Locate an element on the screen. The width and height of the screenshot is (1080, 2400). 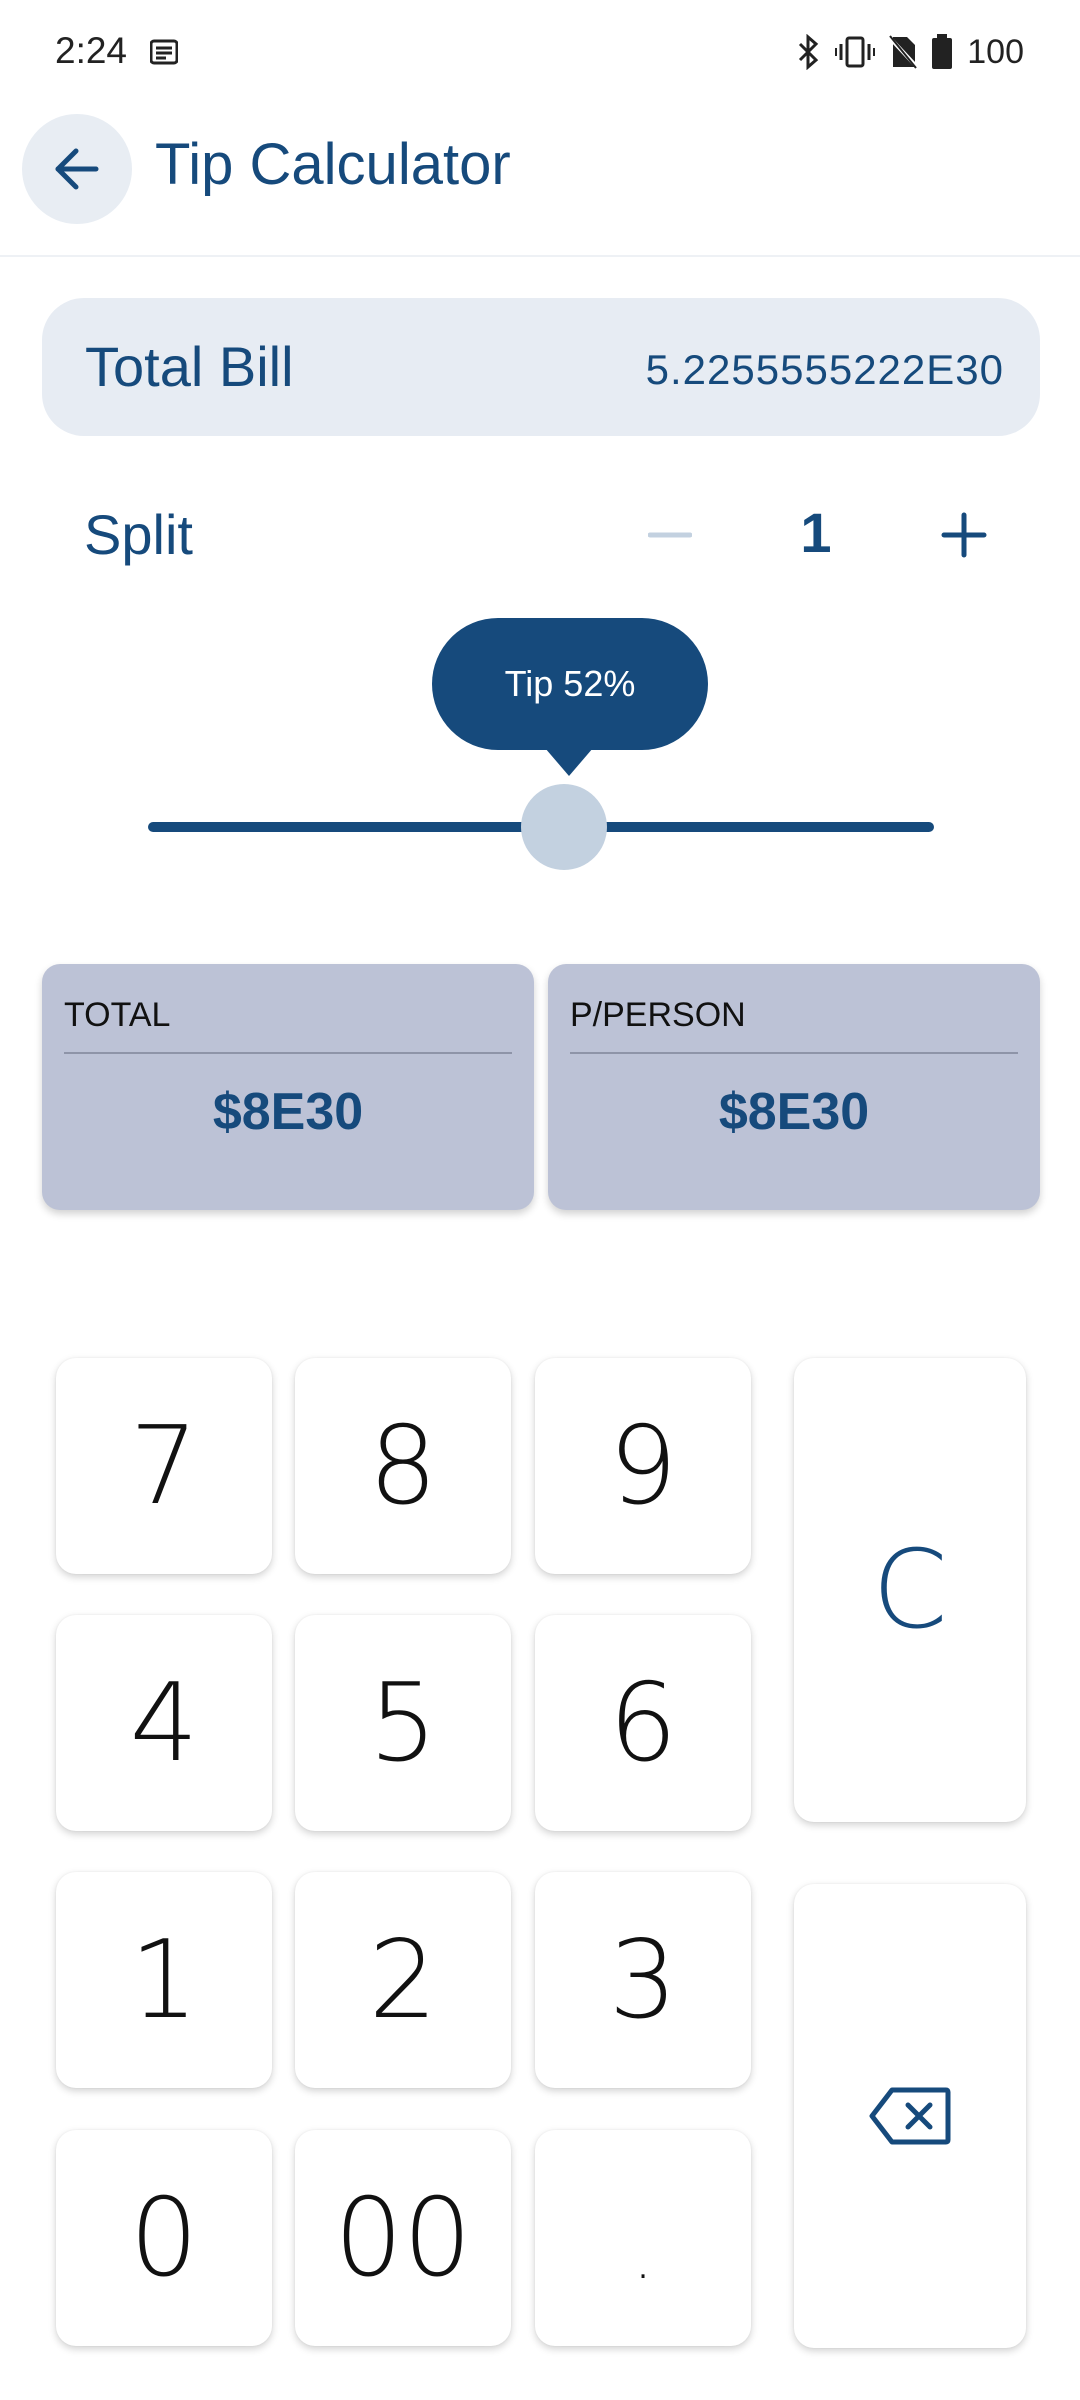
total-value: $8E30 is located at coordinates (288, 1112).